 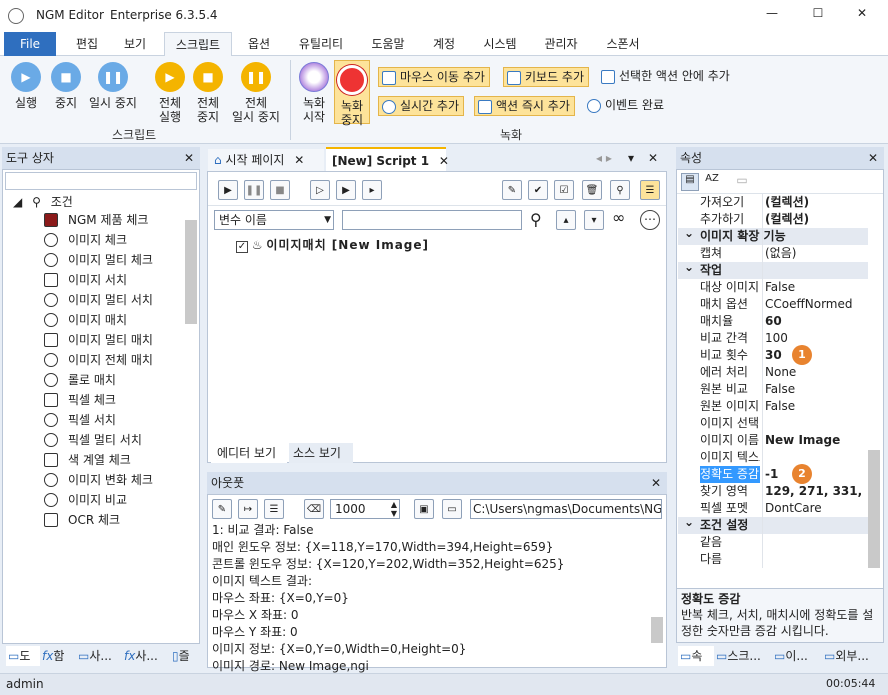 I want to click on tab-utility: 유틸리티, so click(x=321, y=44).